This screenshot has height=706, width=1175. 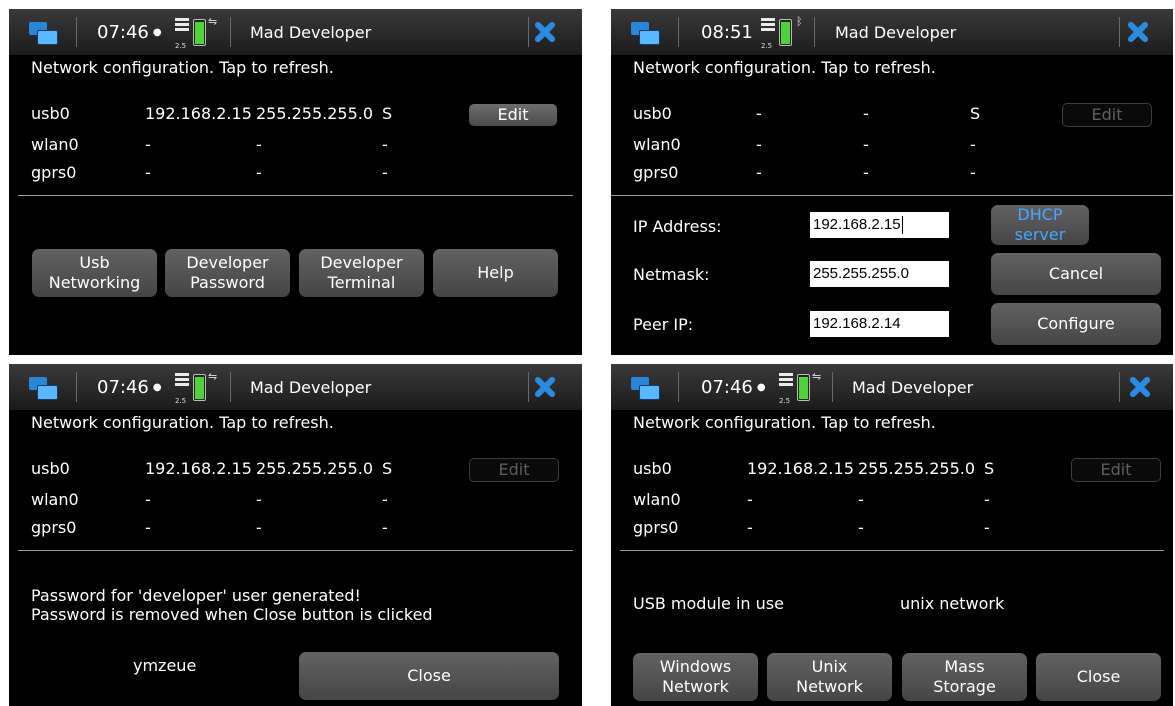 I want to click on ip-address-label: IP Address:, so click(x=677, y=226).